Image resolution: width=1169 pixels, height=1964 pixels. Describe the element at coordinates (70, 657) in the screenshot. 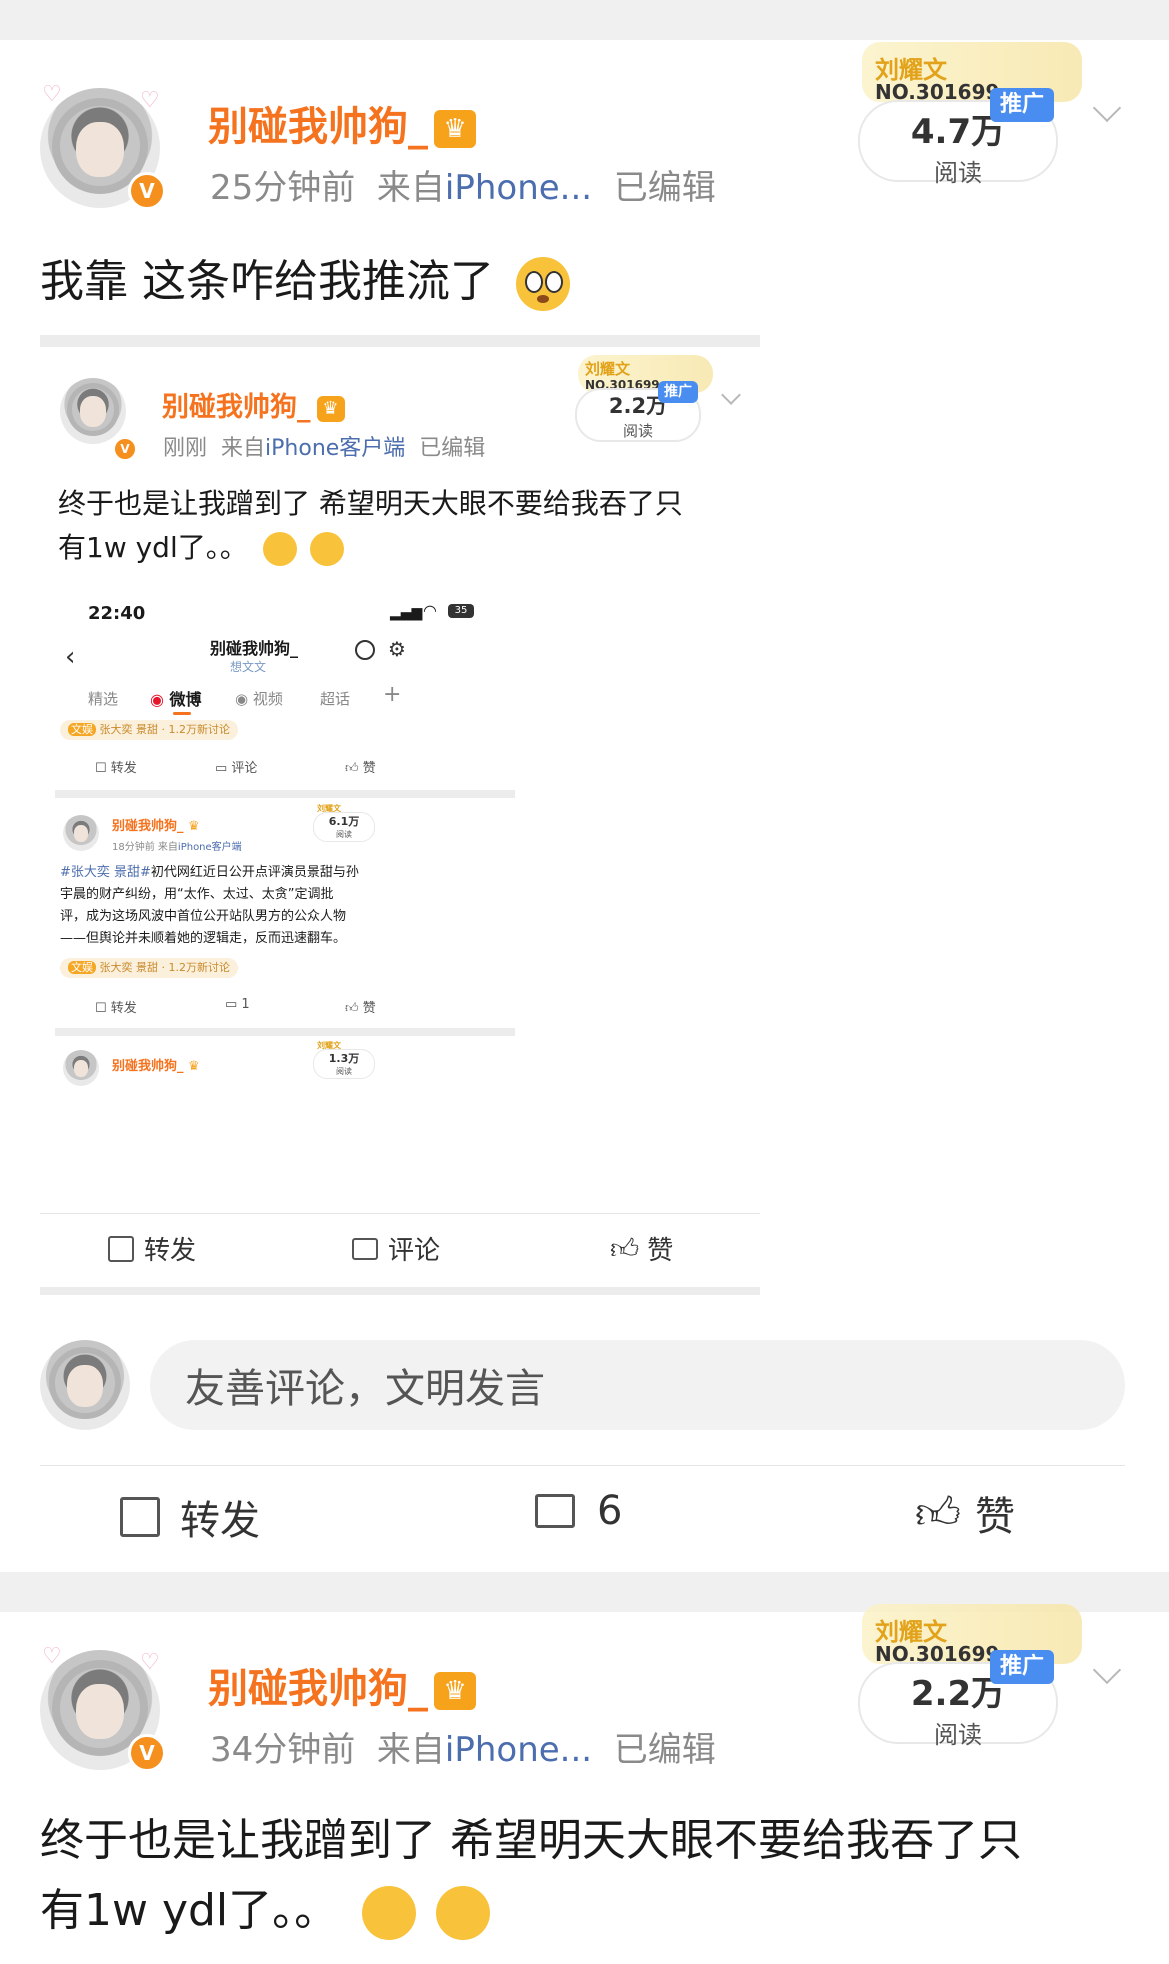

I see `back-icon: ‹` at that location.